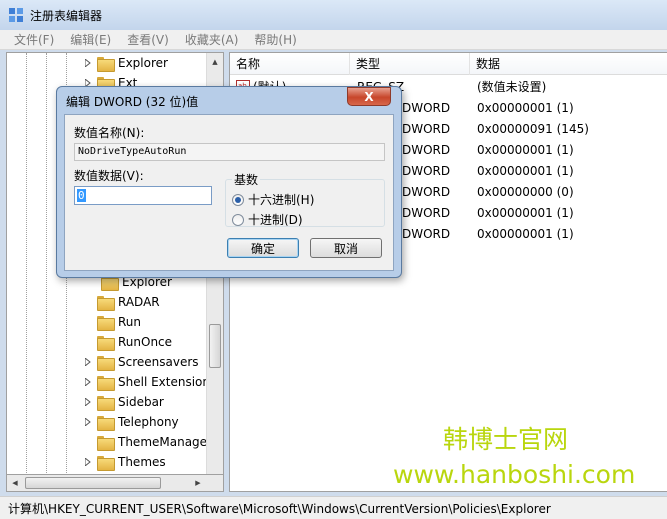  Describe the element at coordinates (333, 40) in the screenshot. I see `menu-bar: 文件(F) 编辑(E) 查看(V) 收藏夹(A) 帮助(H)` at that location.